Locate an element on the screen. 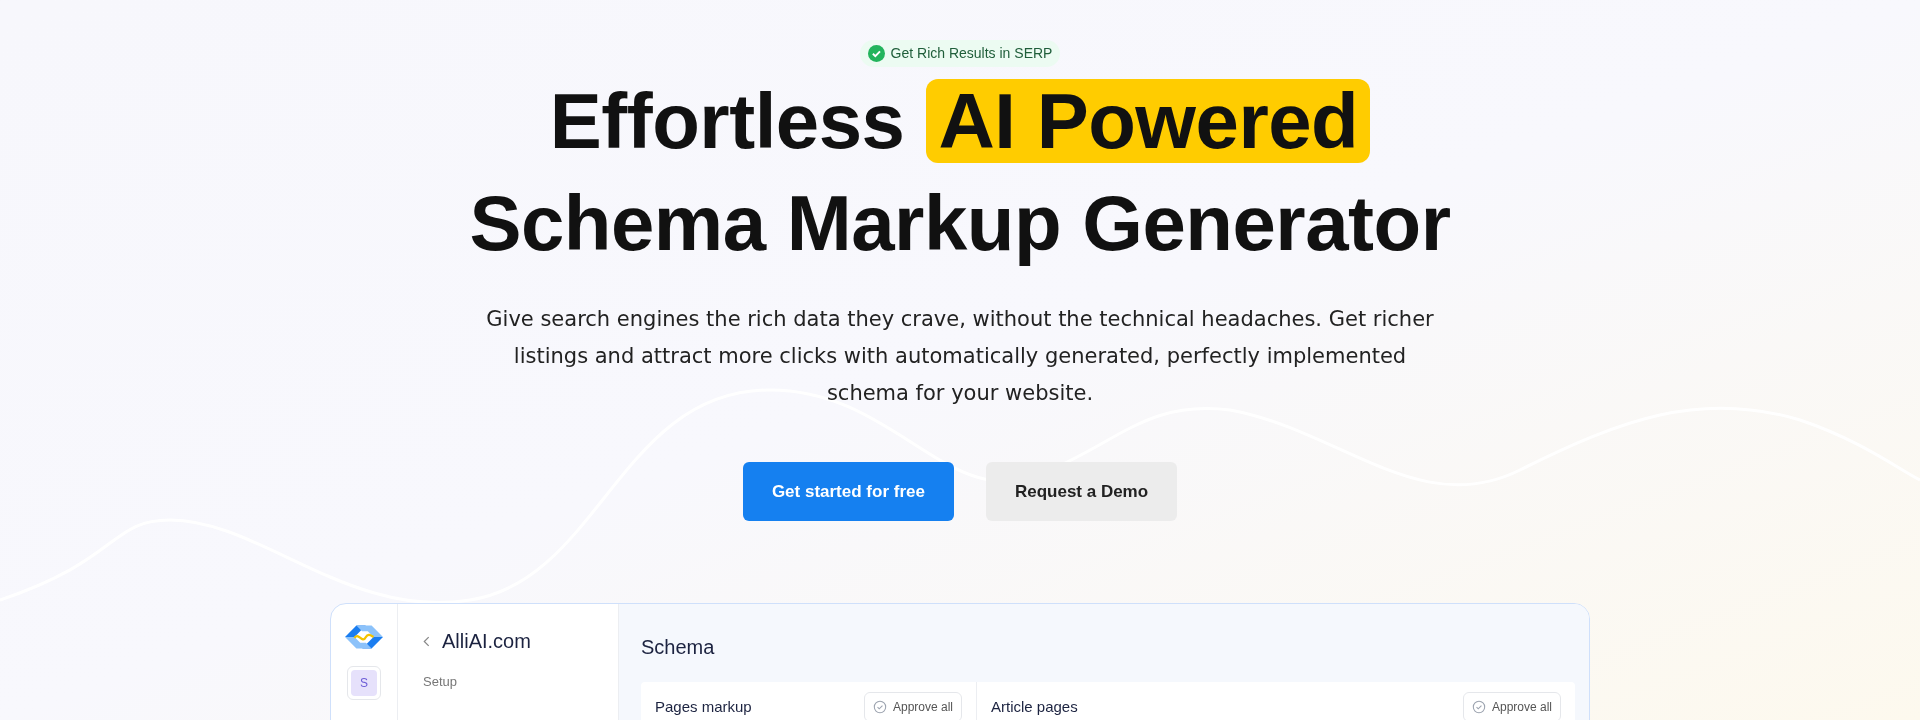  card-title: Article pages is located at coordinates (1034, 707).